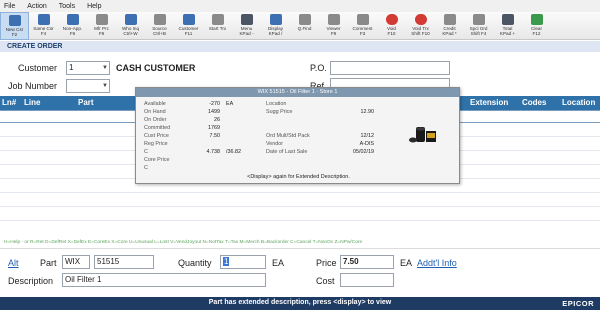 The width and height of the screenshot is (600, 310). Describe the element at coordinates (83, 279) in the screenshot. I see `description-value: Oil Filter 1` at that location.